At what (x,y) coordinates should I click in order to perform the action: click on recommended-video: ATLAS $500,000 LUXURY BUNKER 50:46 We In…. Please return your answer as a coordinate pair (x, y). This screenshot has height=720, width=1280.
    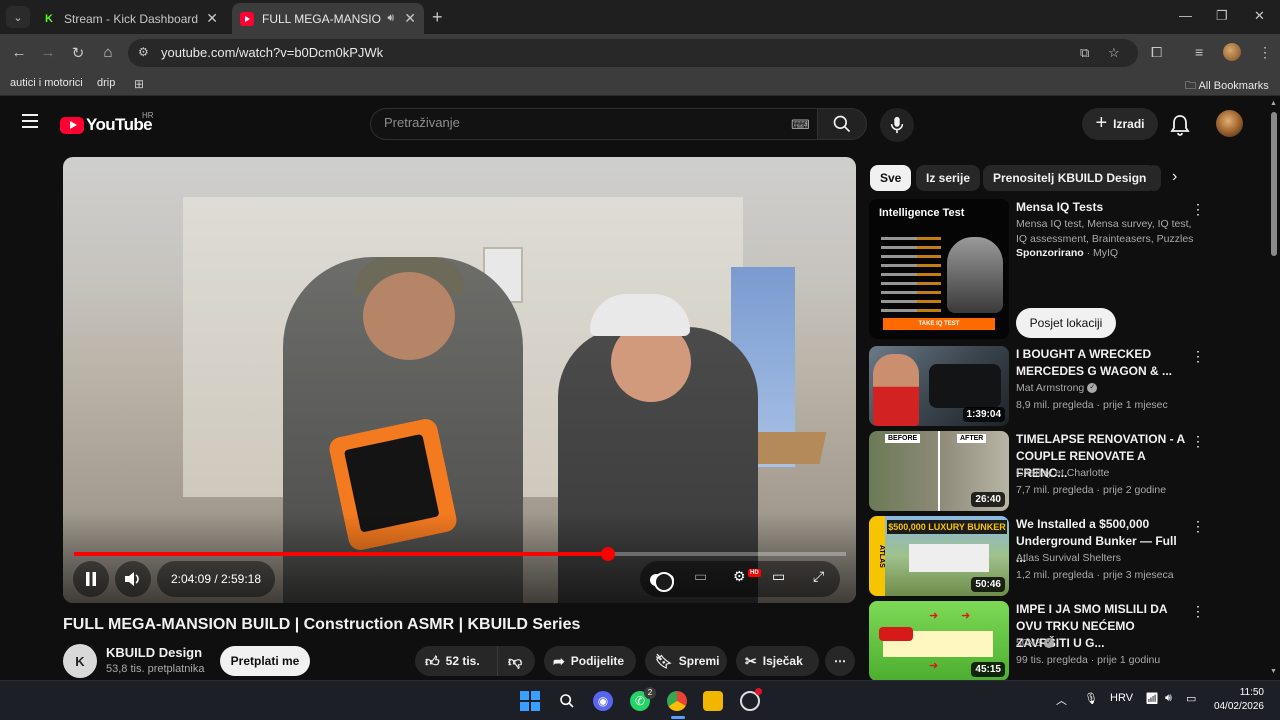
    Looking at the image, I should click on (1039, 556).